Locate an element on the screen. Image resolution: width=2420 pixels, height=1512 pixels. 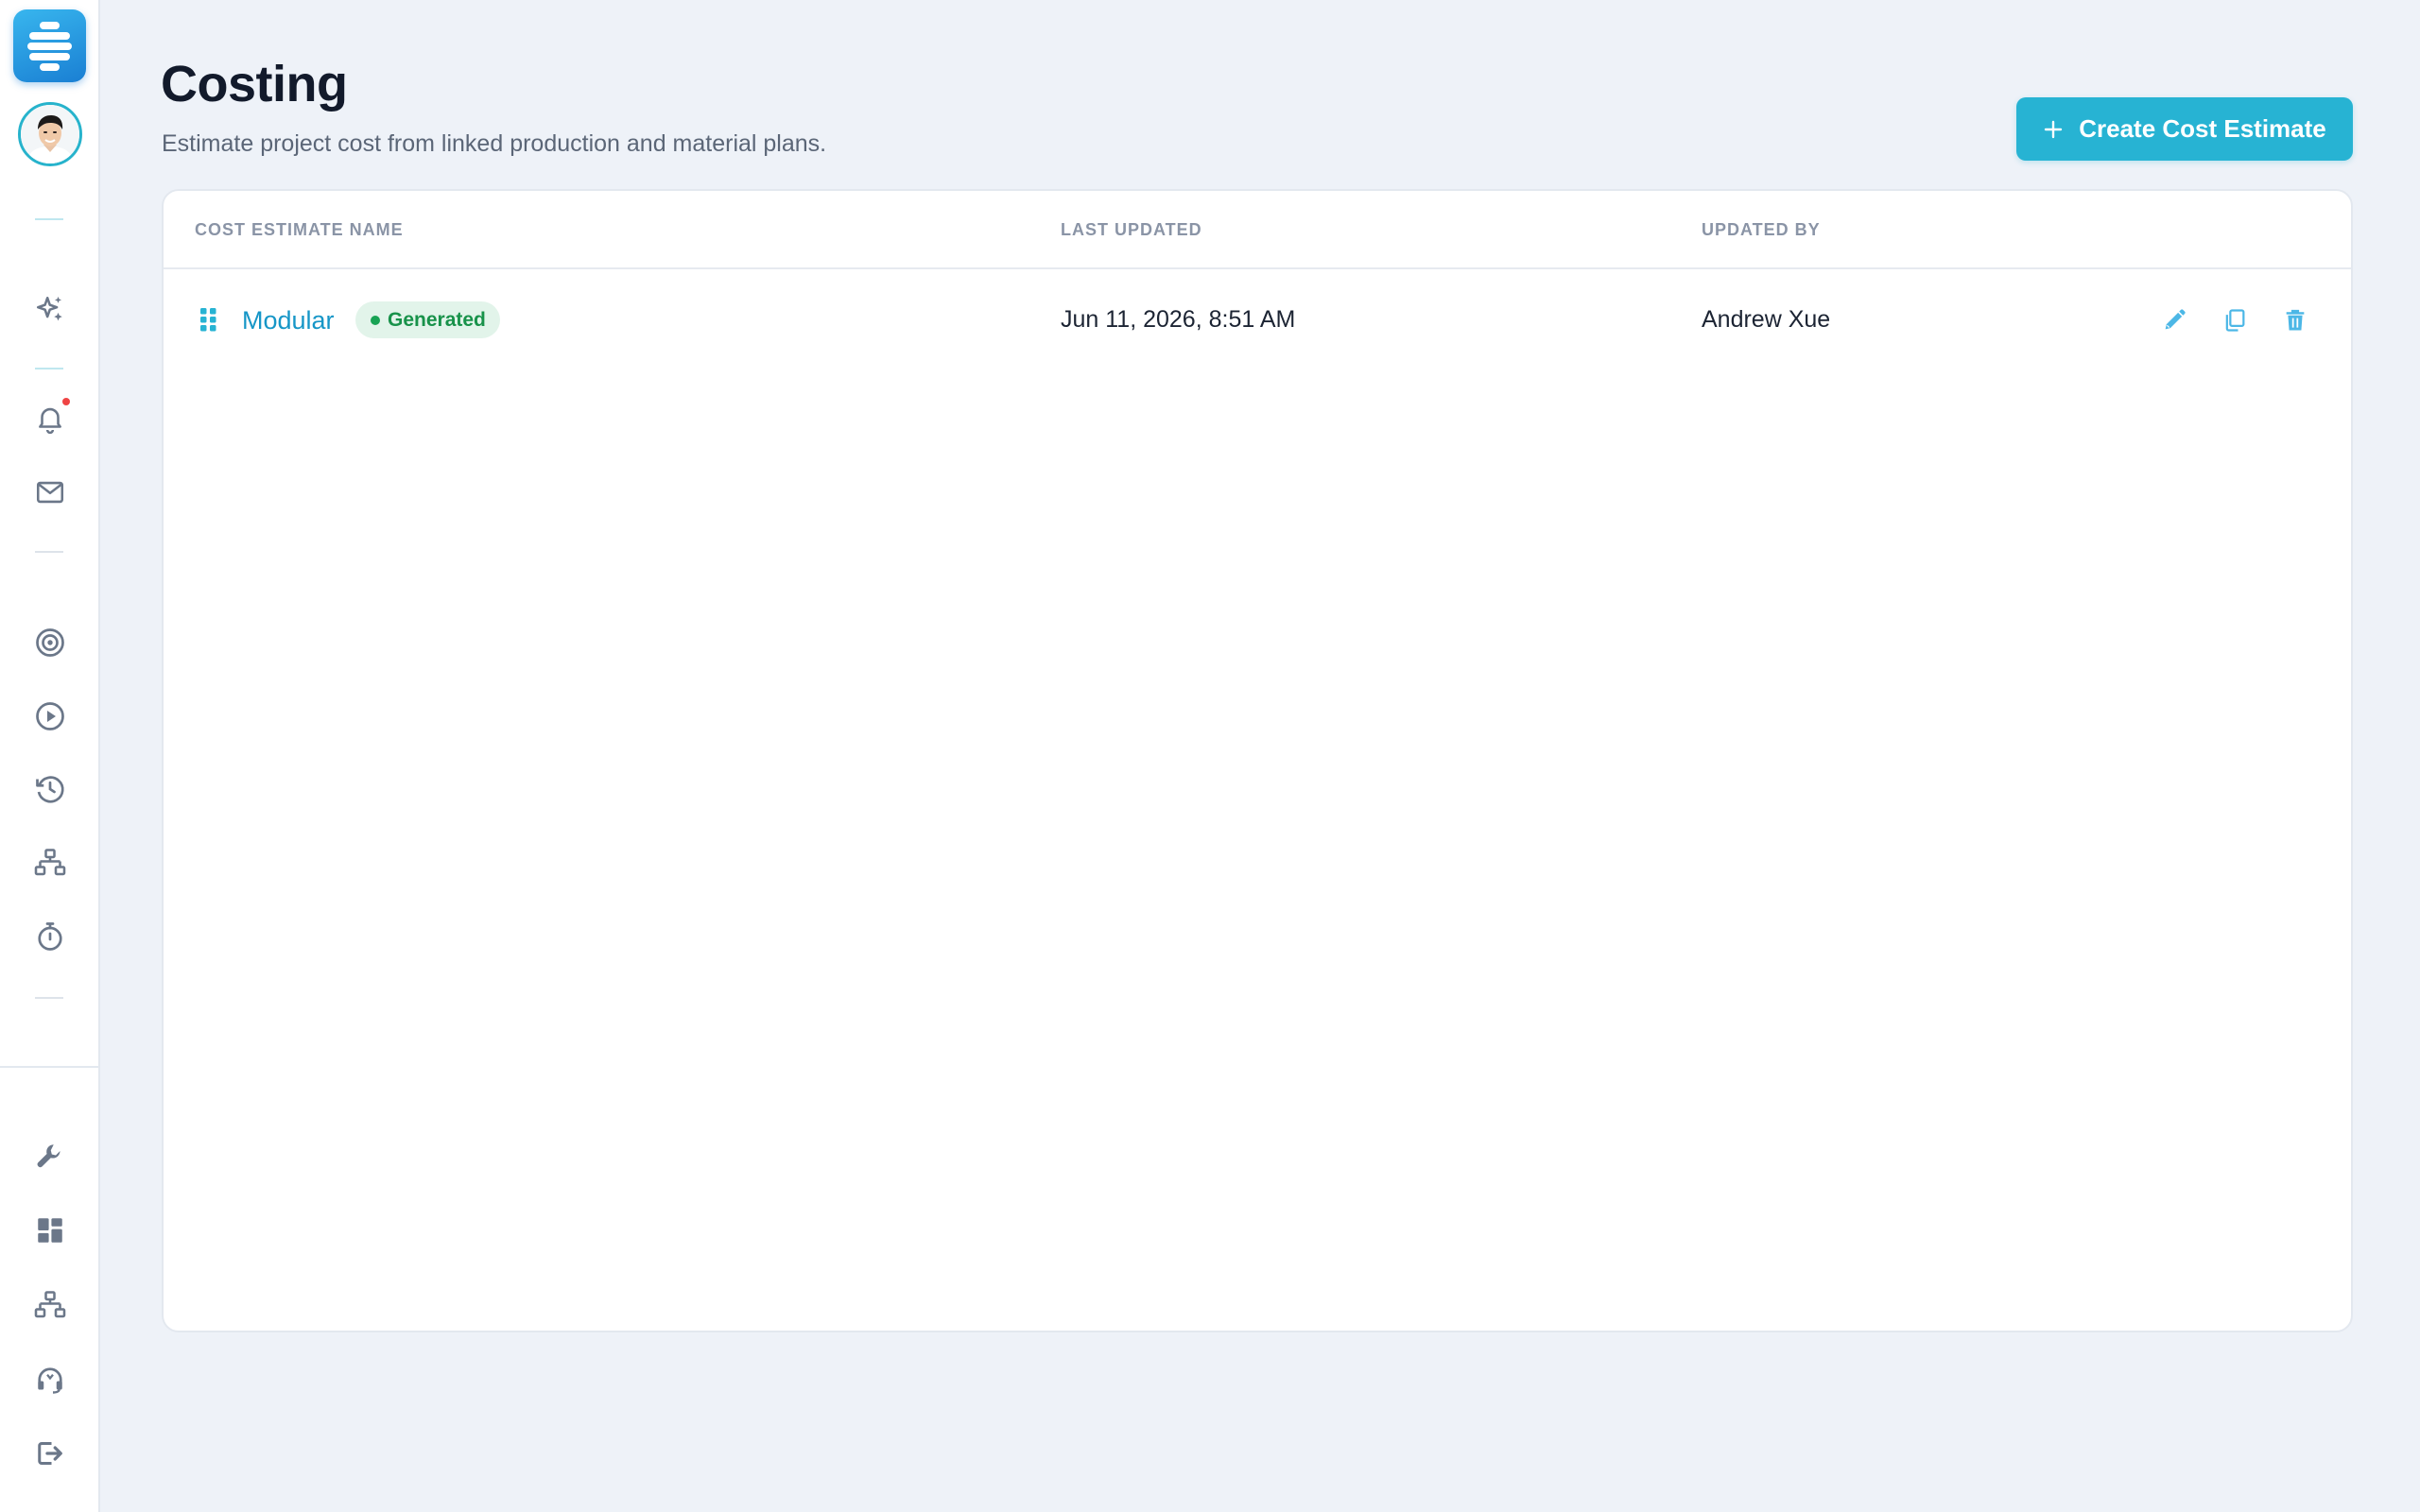
column-header-last-updated: LAST UPDATED is located at coordinates (1131, 230).